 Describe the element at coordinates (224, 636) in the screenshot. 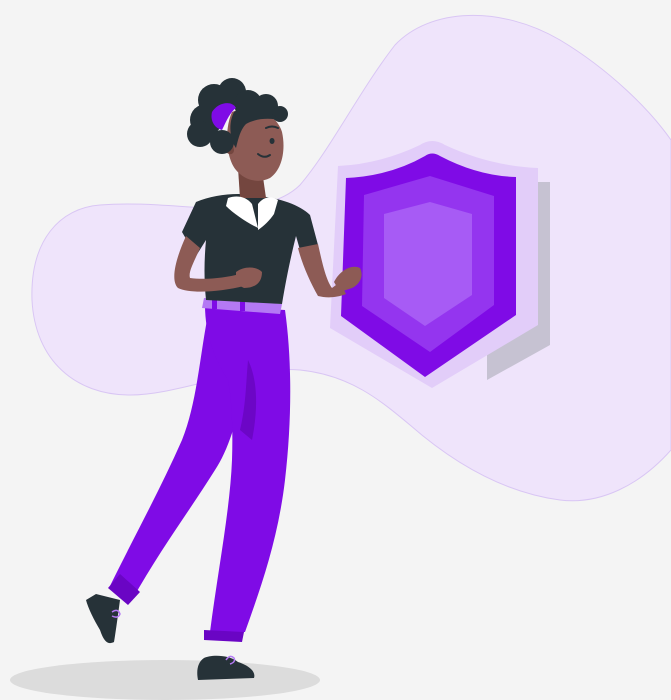

I see `front-leg-cuff` at that location.